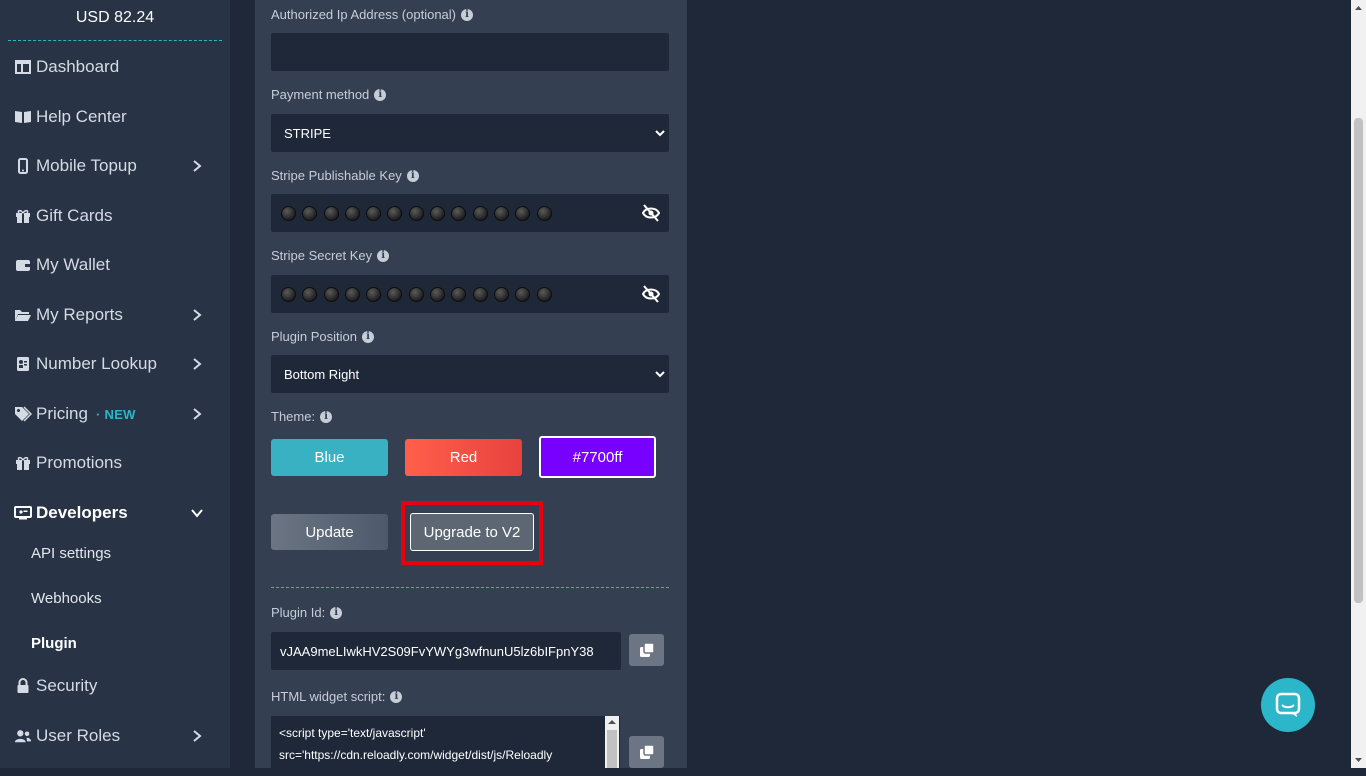 The width and height of the screenshot is (1366, 776). Describe the element at coordinates (73, 264) in the screenshot. I see `sidebar-item-label: My Wallet` at that location.